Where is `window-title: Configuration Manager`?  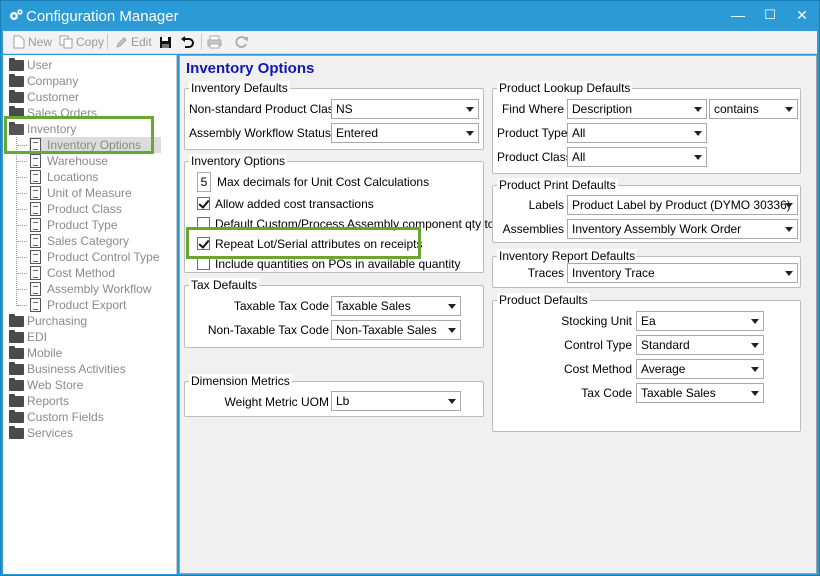
window-title: Configuration Manager is located at coordinates (102, 16).